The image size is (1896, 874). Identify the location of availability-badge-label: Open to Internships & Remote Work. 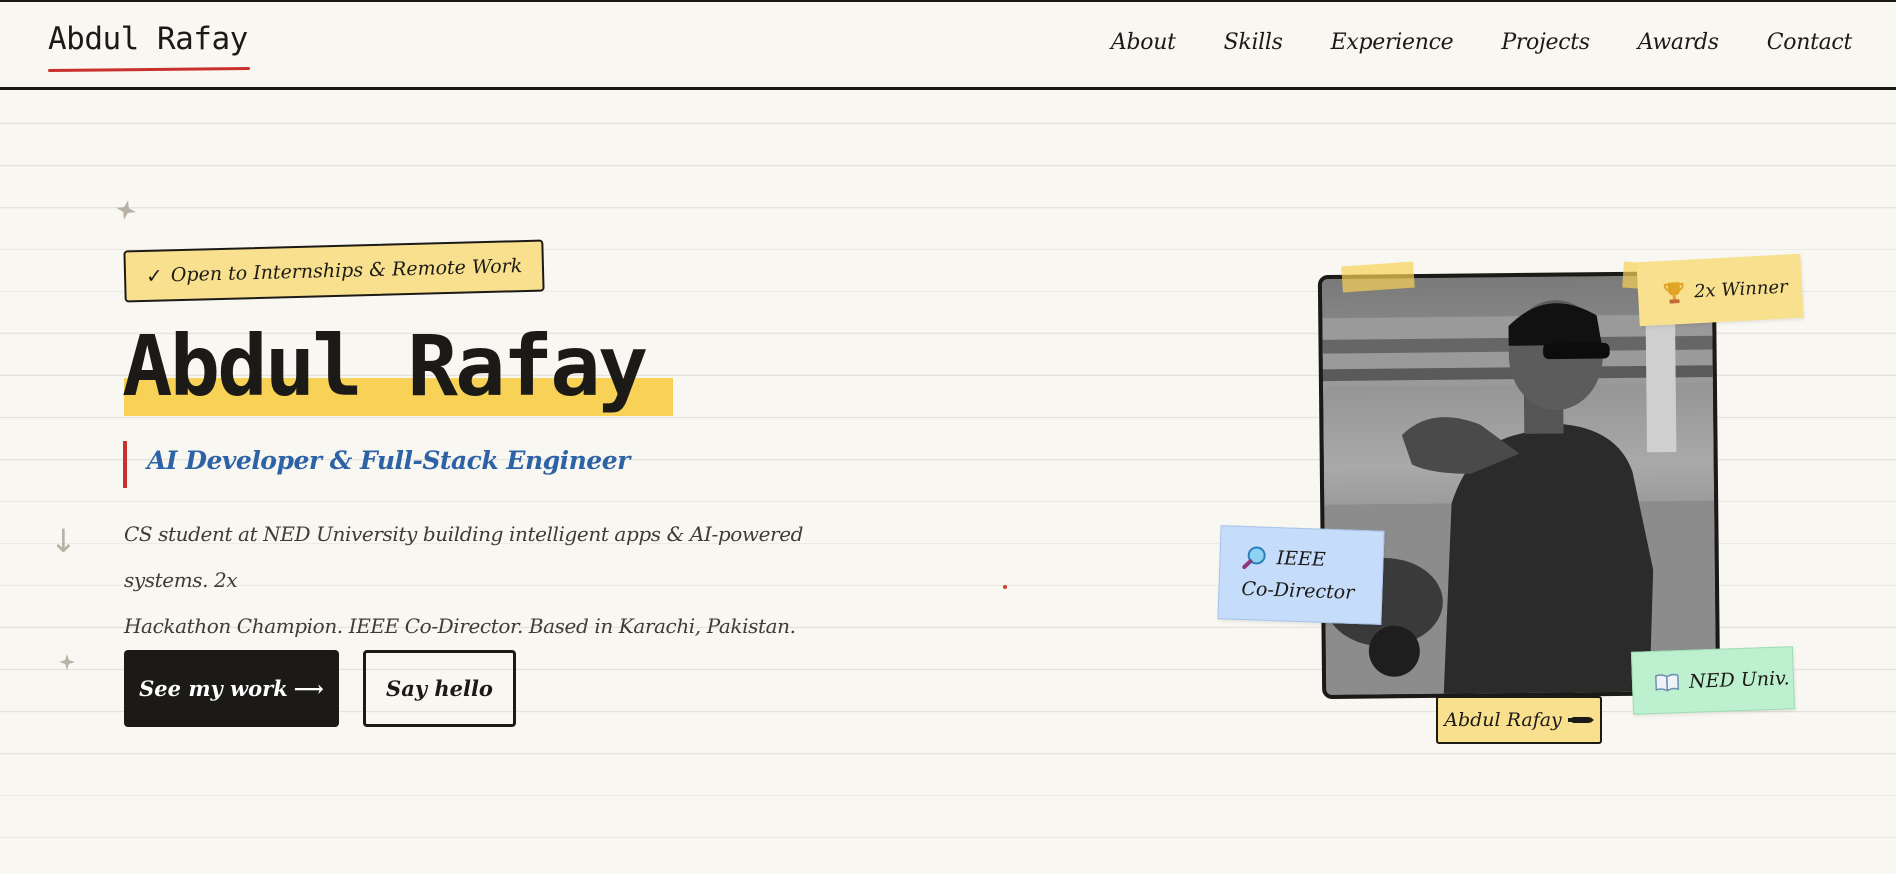
(346, 271).